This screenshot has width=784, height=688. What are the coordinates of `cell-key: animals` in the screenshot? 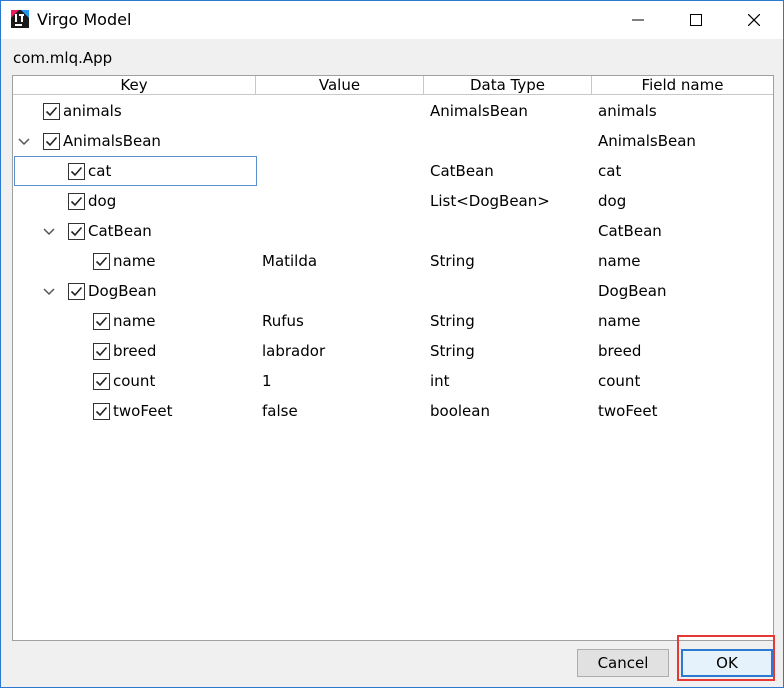 It's located at (92, 111).